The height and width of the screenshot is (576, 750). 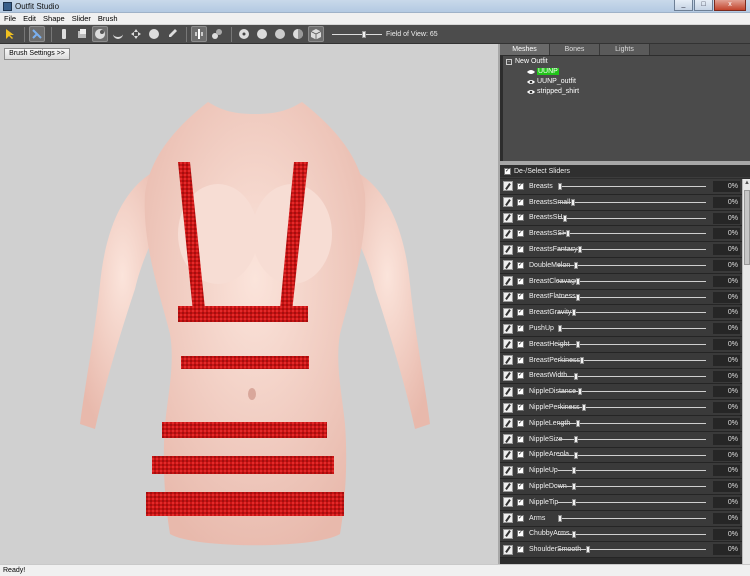 What do you see at coordinates (37, 34) in the screenshot?
I see `transform-tool-button` at bounding box center [37, 34].